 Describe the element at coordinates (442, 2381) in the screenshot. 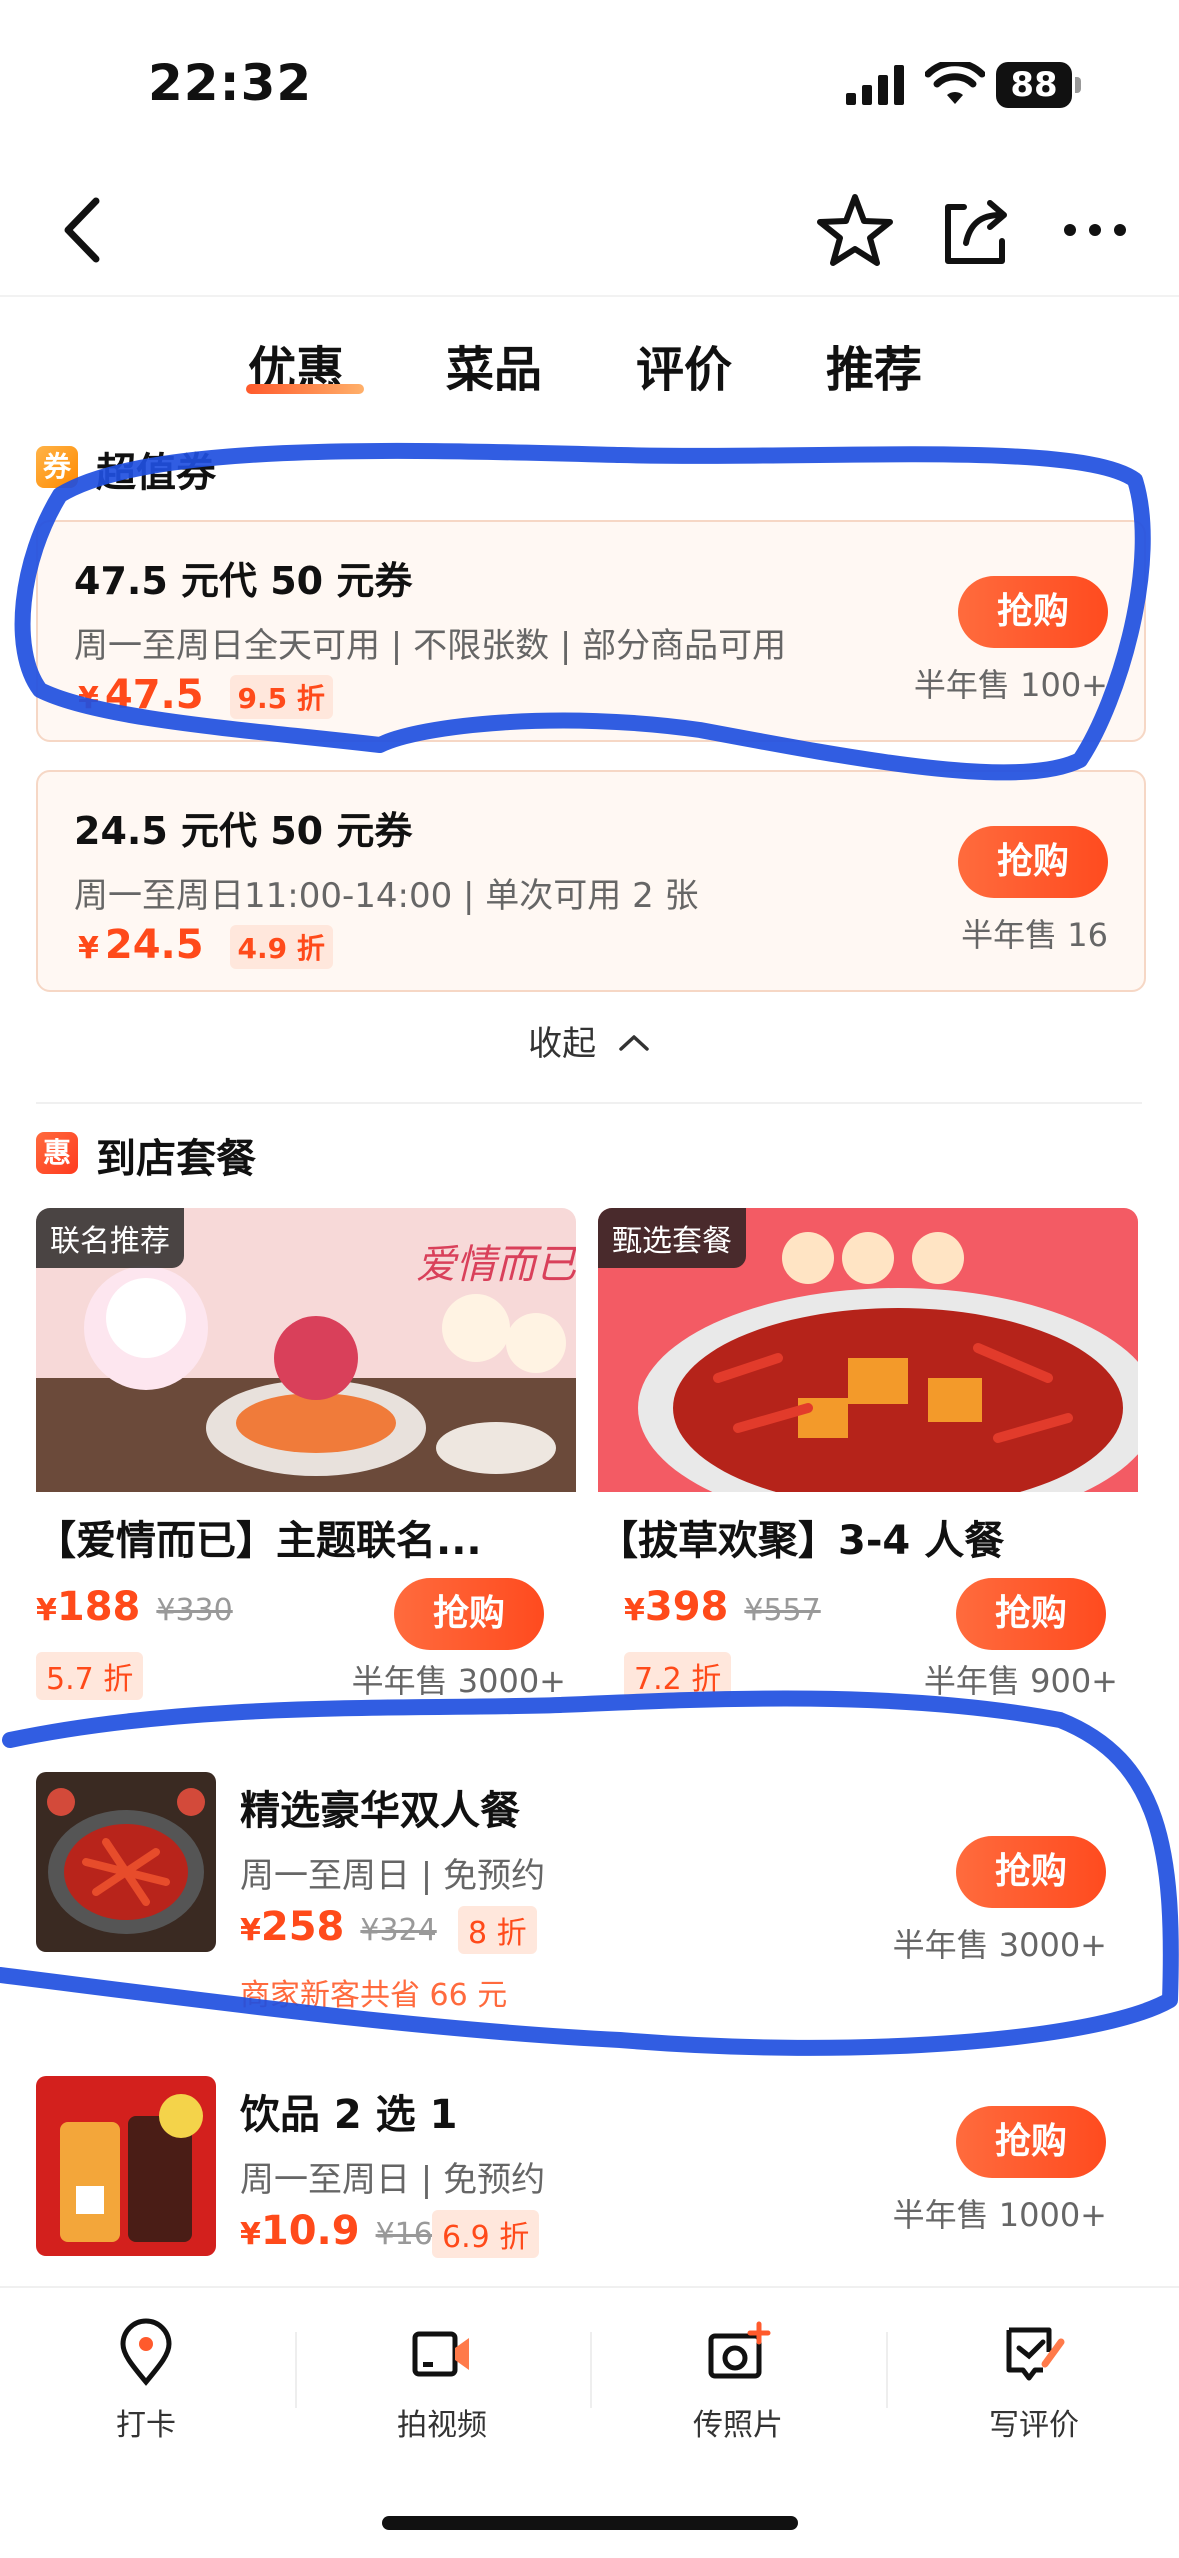

I see `record-video-button: 拍视频` at that location.